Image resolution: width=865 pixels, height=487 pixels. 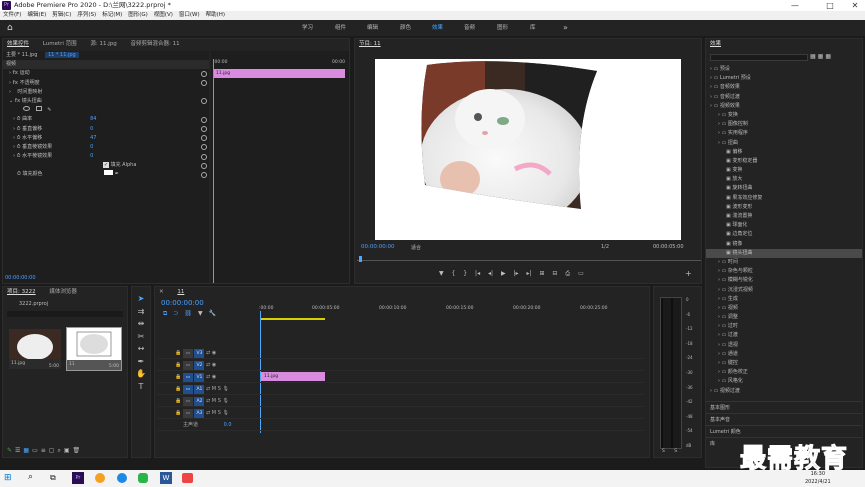 I want to click on project-item: 11 5:00, so click(x=94, y=349).